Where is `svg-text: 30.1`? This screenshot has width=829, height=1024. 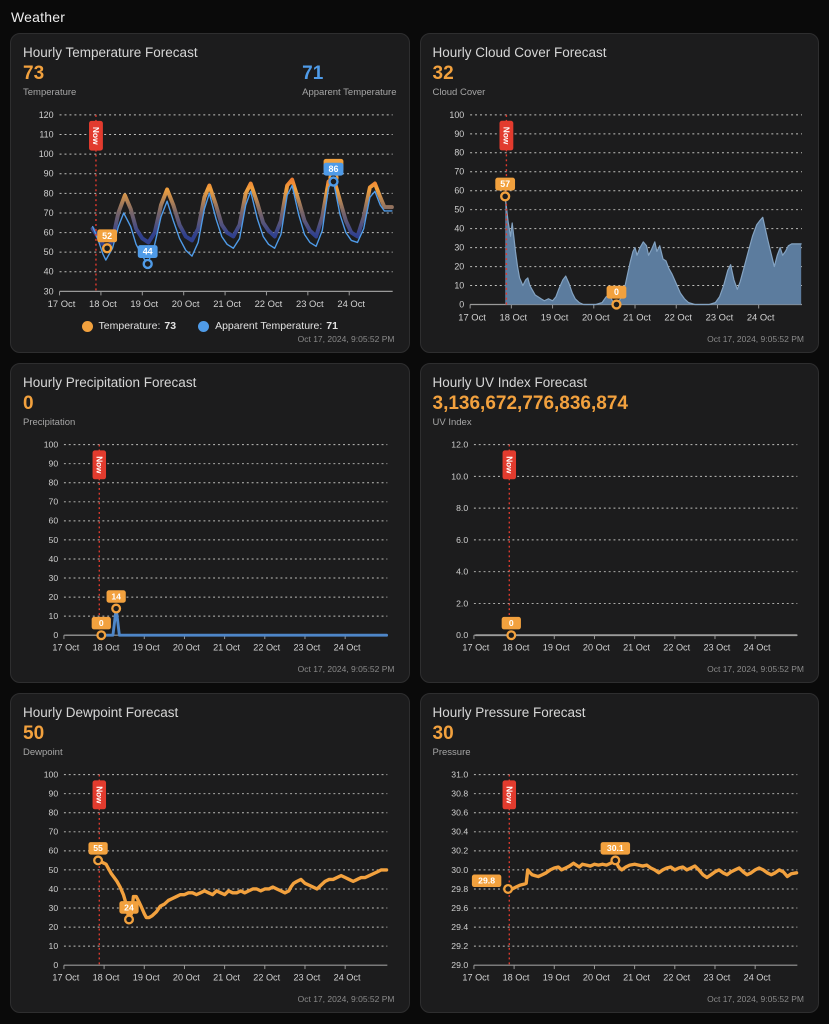 svg-text: 30.1 is located at coordinates (614, 848).